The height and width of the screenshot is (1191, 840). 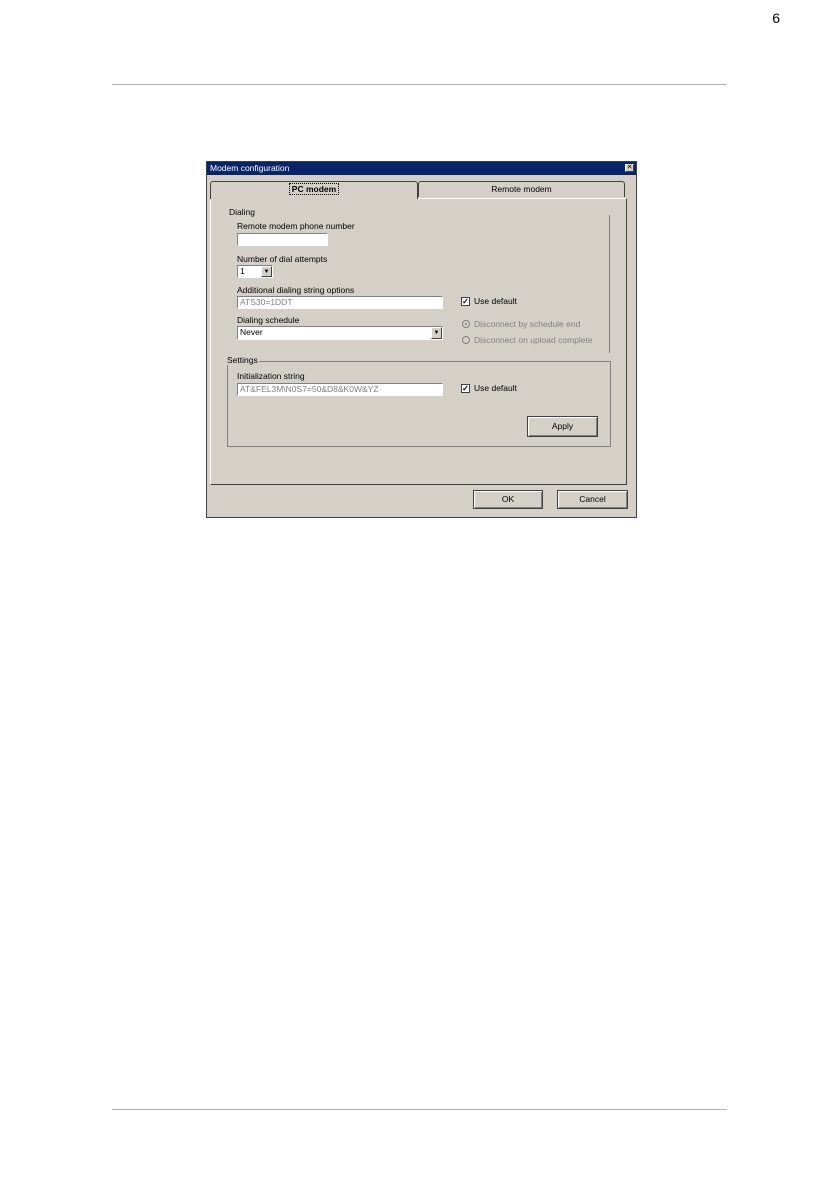 I want to click on init-use-default-checkbox: ✓, so click(x=465, y=388).